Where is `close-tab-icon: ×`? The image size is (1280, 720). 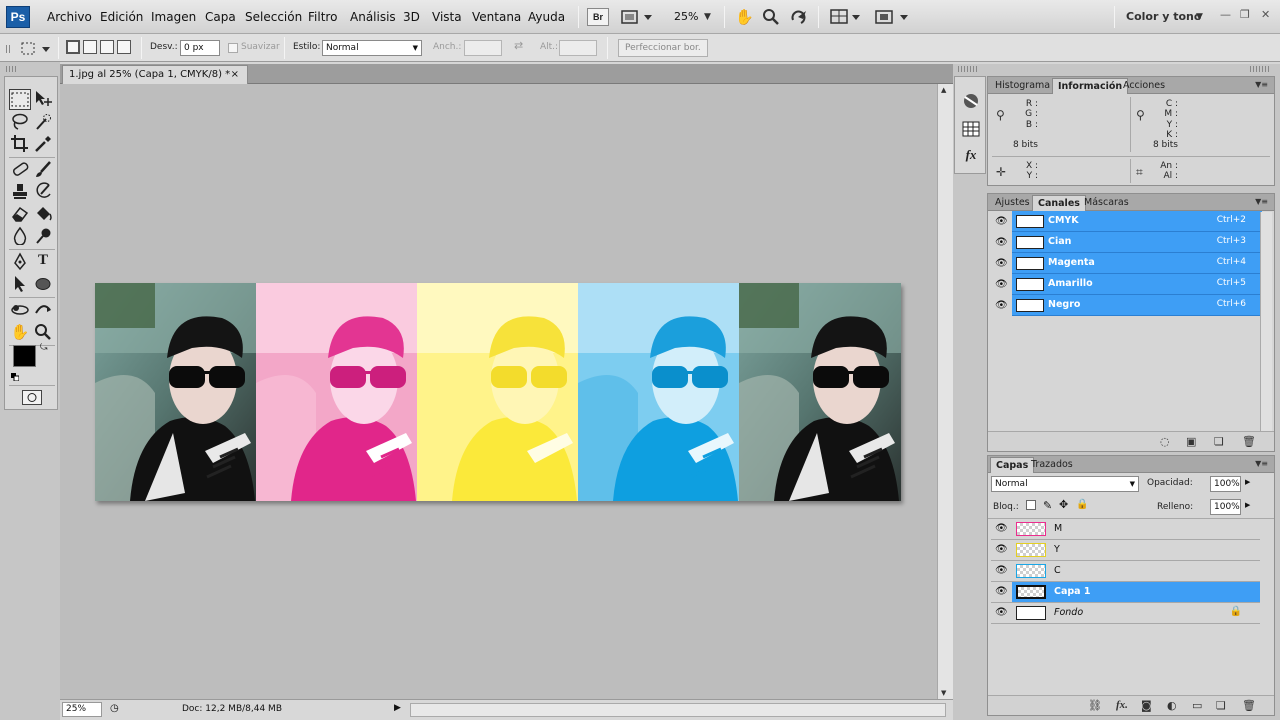
close-tab-icon: × is located at coordinates (235, 74).